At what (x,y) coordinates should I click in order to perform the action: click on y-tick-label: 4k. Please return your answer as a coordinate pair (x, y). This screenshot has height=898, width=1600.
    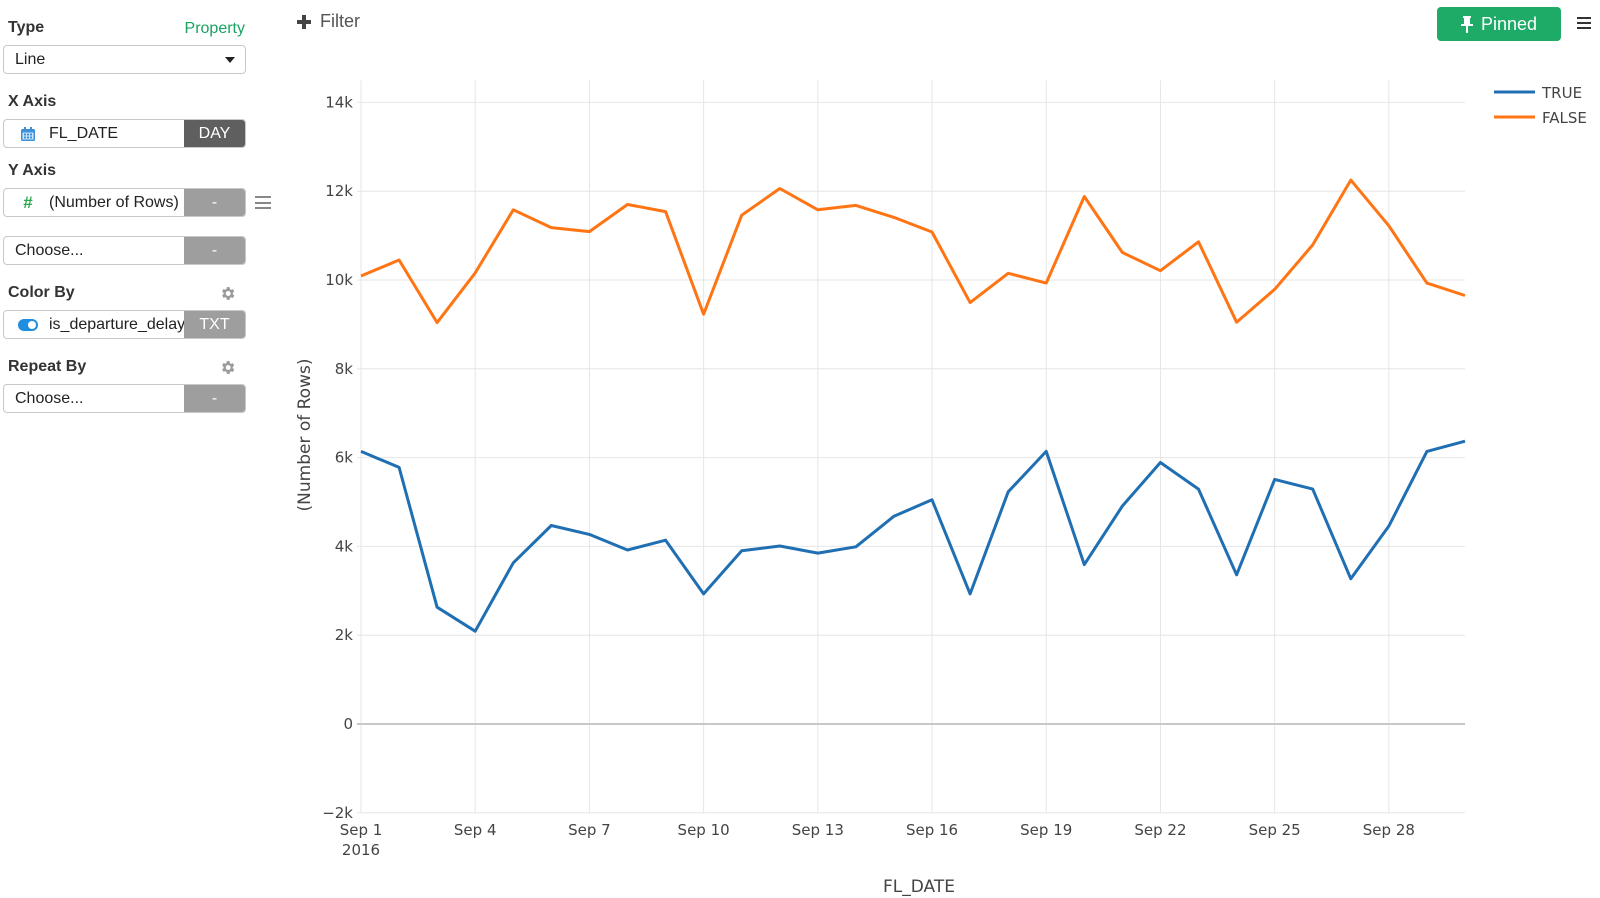
    Looking at the image, I should click on (344, 546).